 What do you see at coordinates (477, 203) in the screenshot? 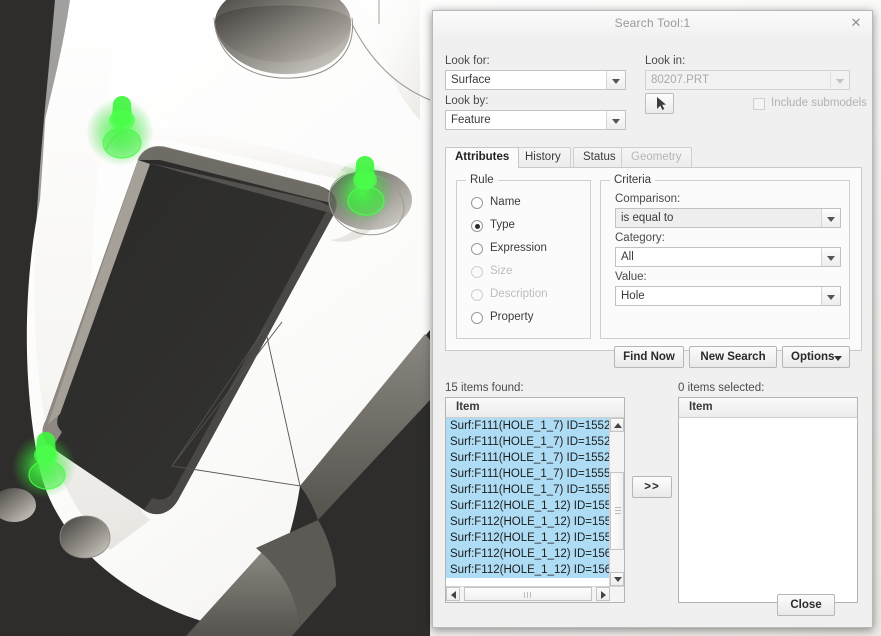
I see `radio-name-indicator` at bounding box center [477, 203].